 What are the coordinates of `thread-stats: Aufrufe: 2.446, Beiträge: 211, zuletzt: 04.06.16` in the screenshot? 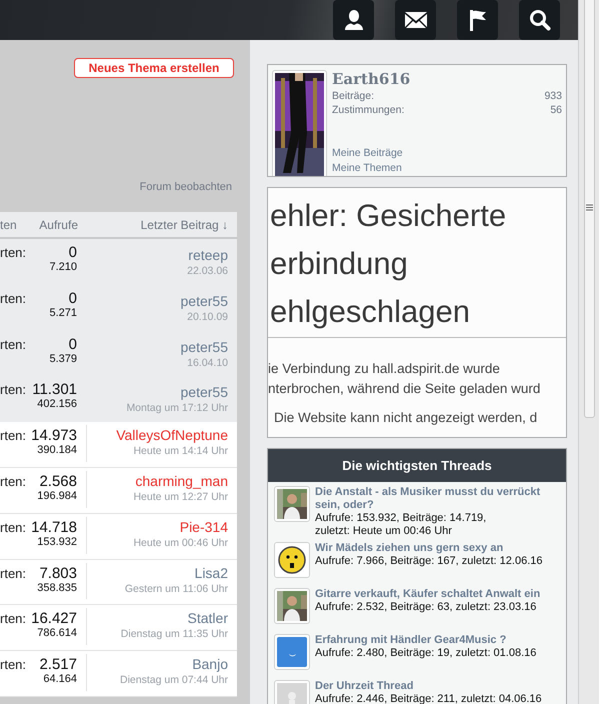 It's located at (428, 698).